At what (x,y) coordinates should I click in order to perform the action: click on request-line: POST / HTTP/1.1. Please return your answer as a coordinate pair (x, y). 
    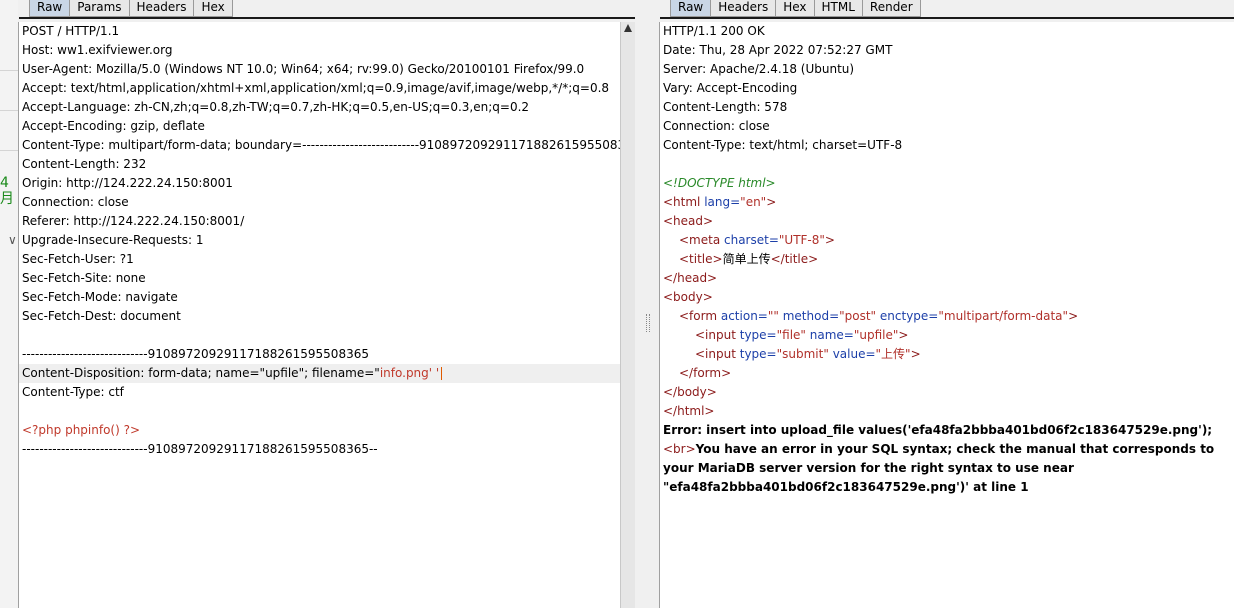
    Looking at the image, I should click on (71, 31).